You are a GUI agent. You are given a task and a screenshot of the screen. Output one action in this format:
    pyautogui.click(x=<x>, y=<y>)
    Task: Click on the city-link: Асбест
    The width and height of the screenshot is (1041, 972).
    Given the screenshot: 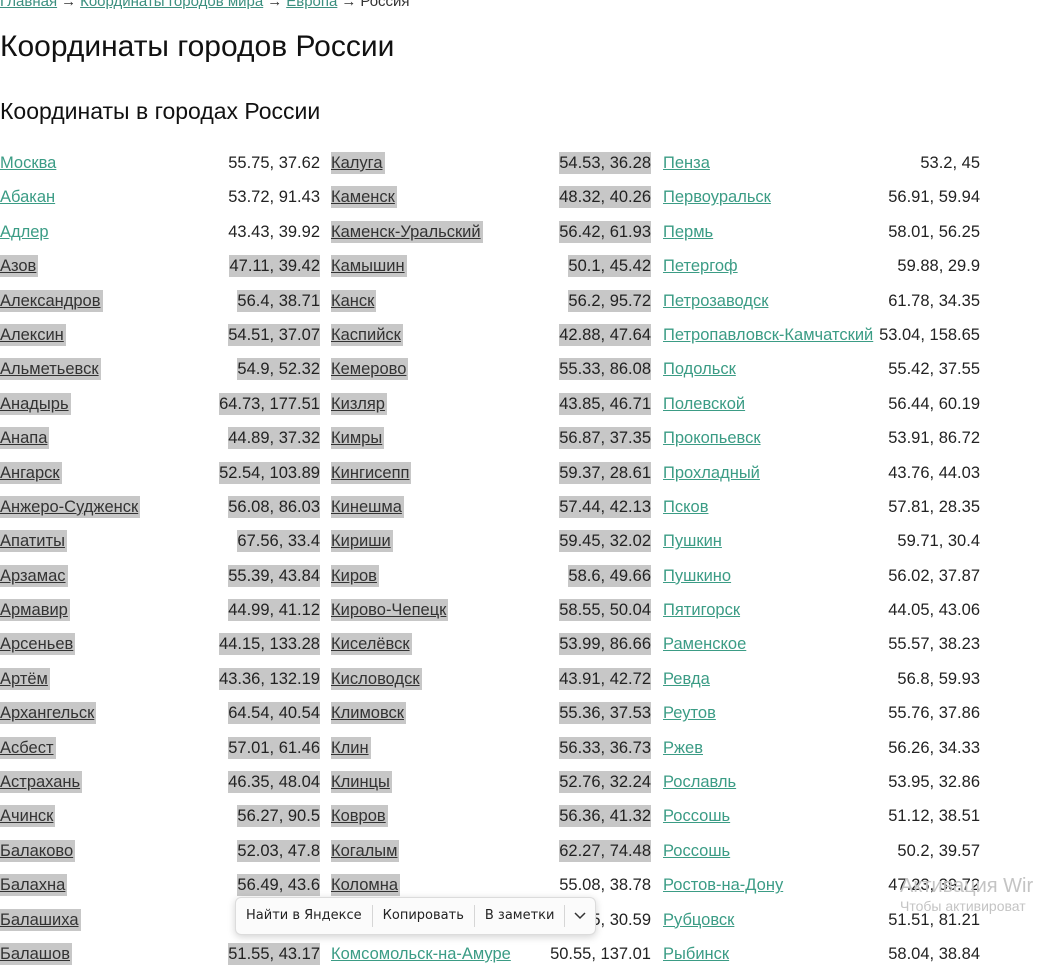 What is the action you would take?
    pyautogui.click(x=28, y=747)
    